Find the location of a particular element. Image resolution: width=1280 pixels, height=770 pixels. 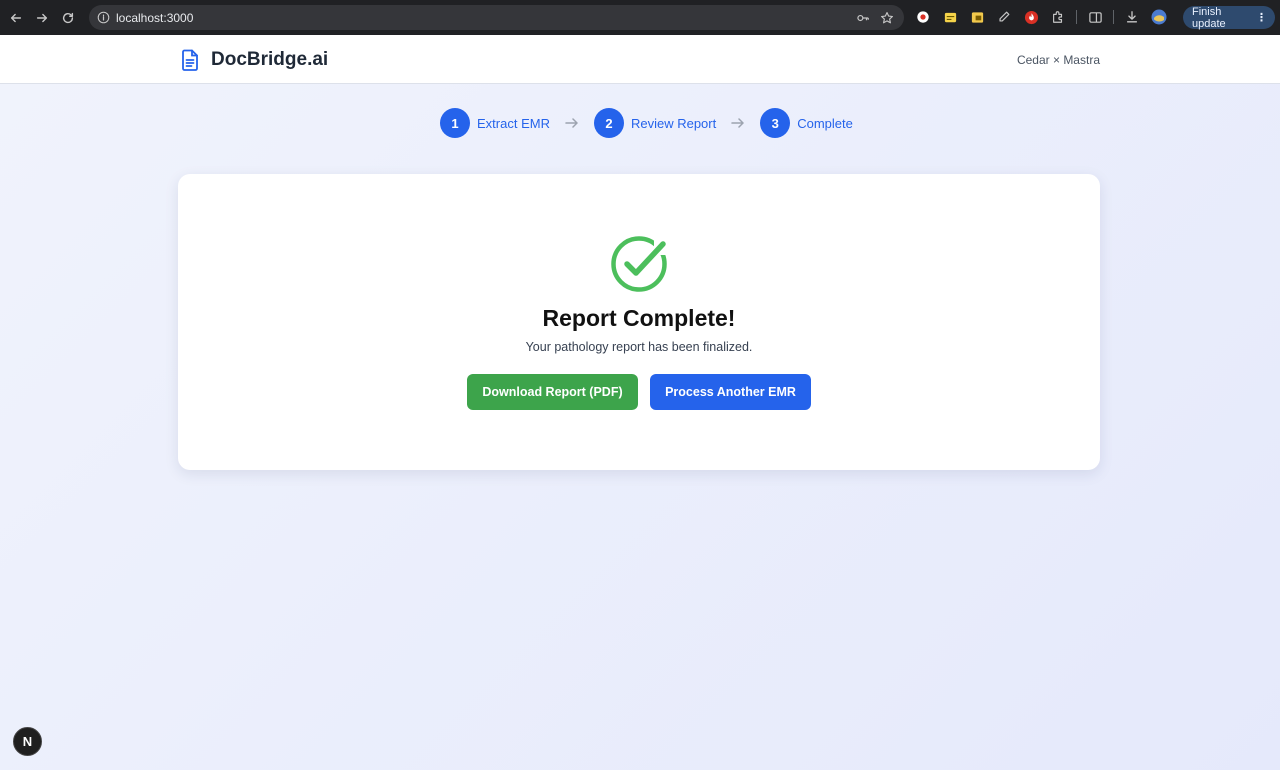

forward-icon is located at coordinates (42, 18).